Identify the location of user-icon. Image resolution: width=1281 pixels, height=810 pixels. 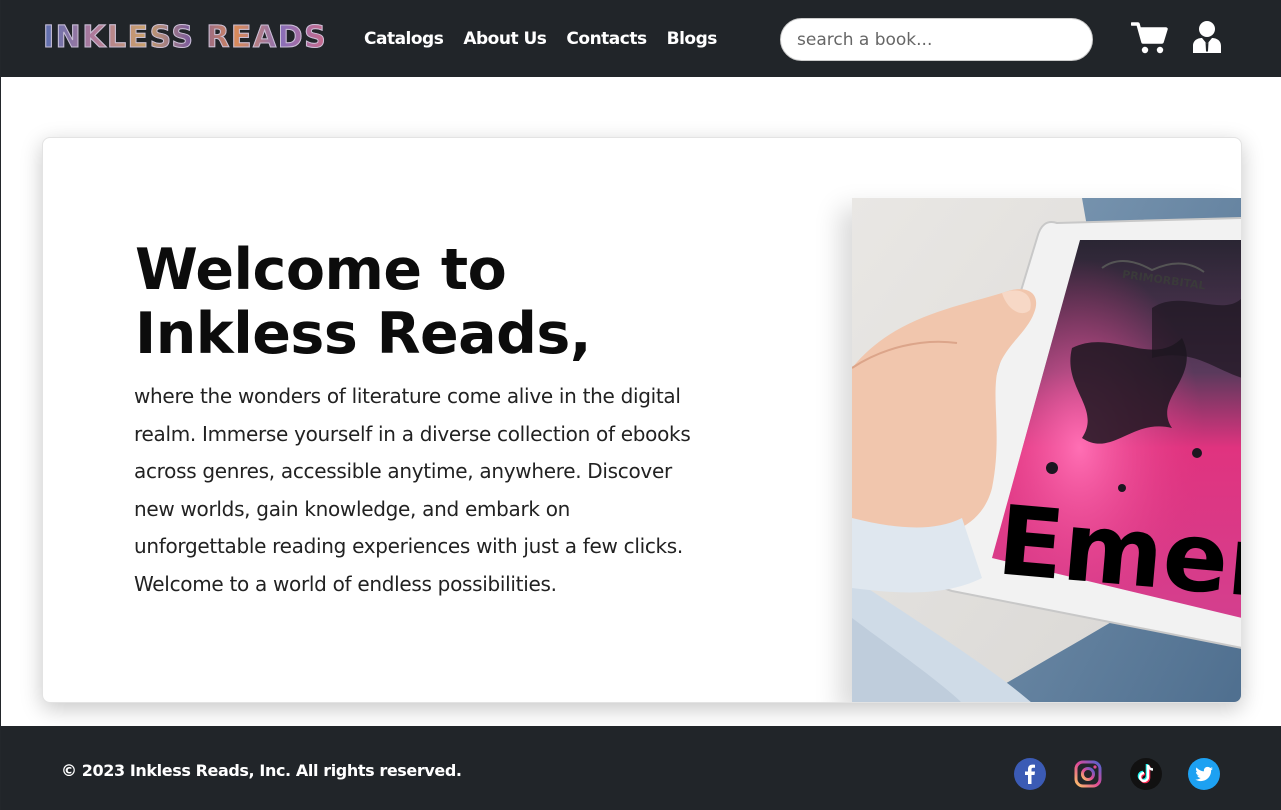
(1207, 36).